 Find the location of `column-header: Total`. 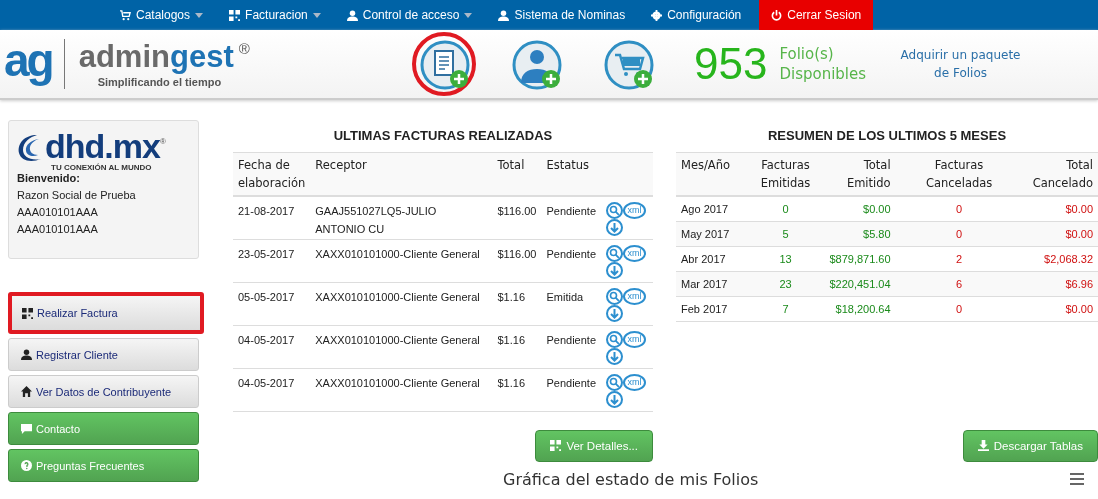

column-header: Total is located at coordinates (517, 174).